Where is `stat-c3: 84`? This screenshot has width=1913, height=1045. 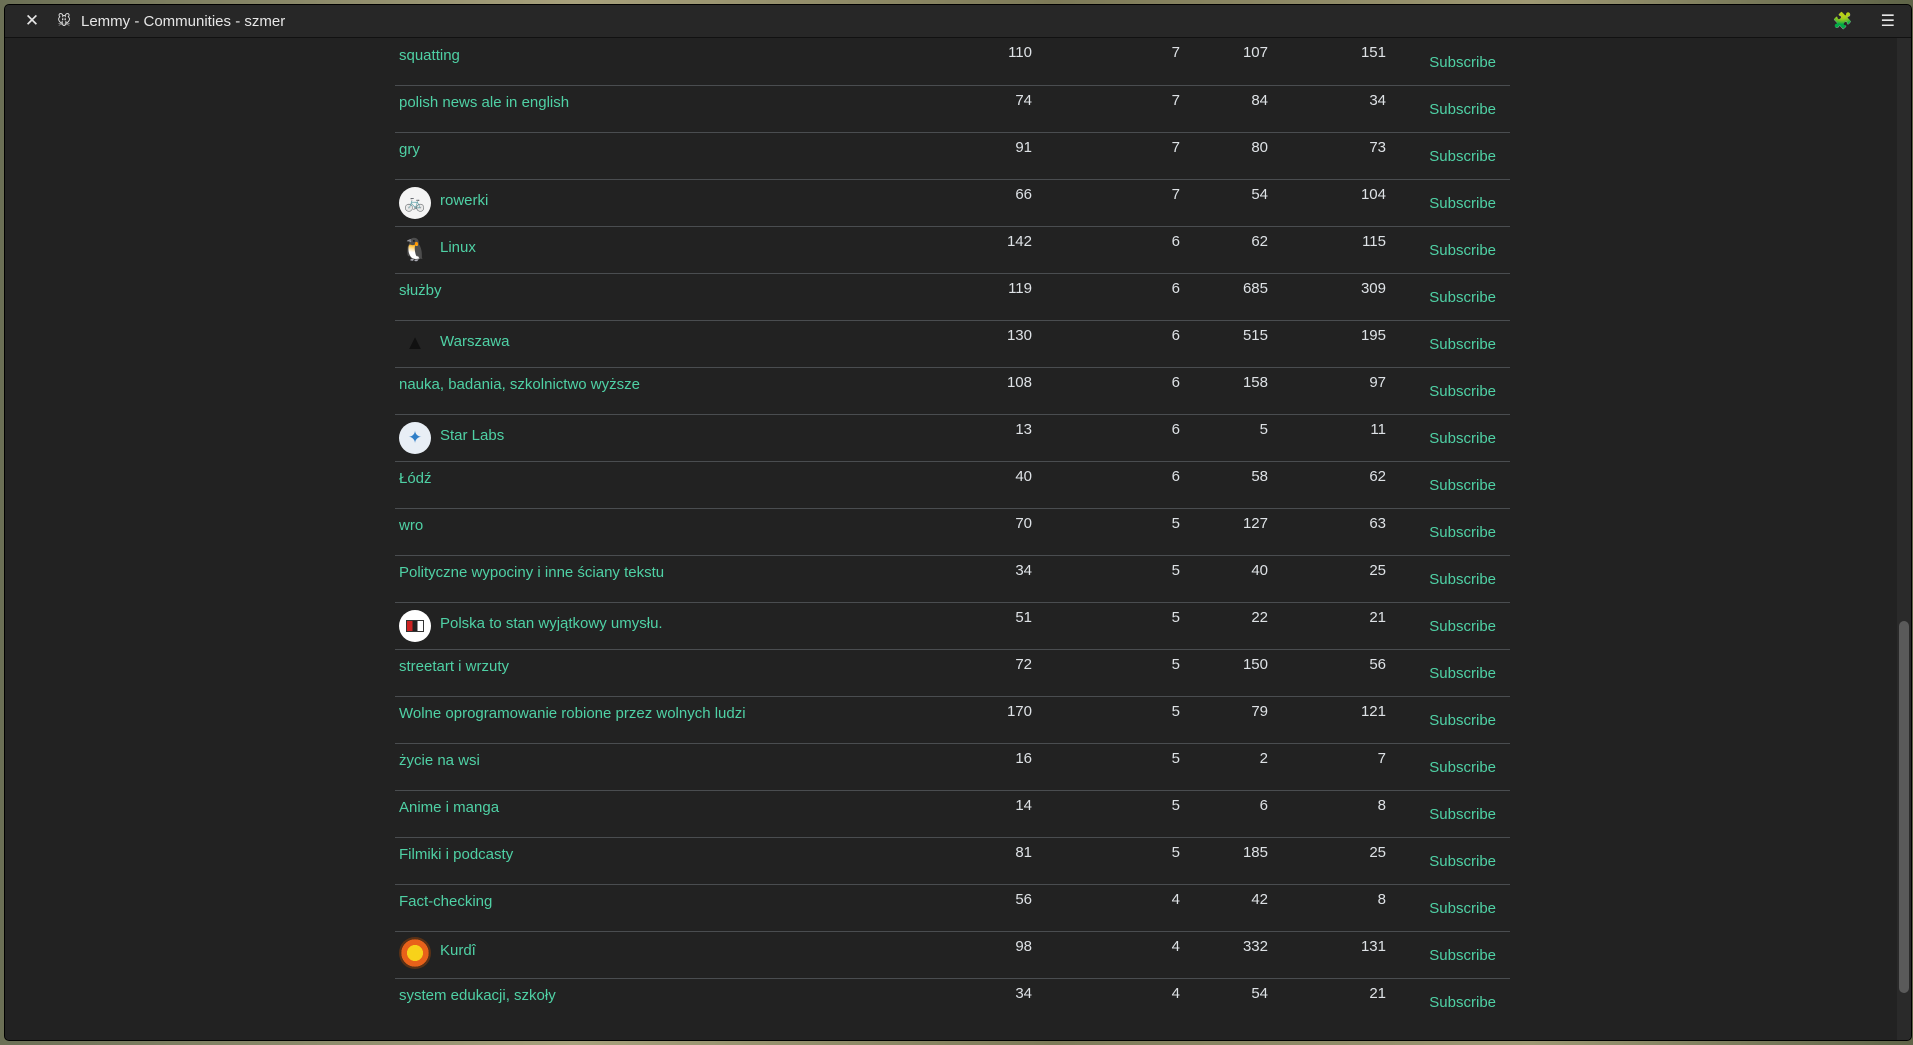 stat-c3: 84 is located at coordinates (1259, 100).